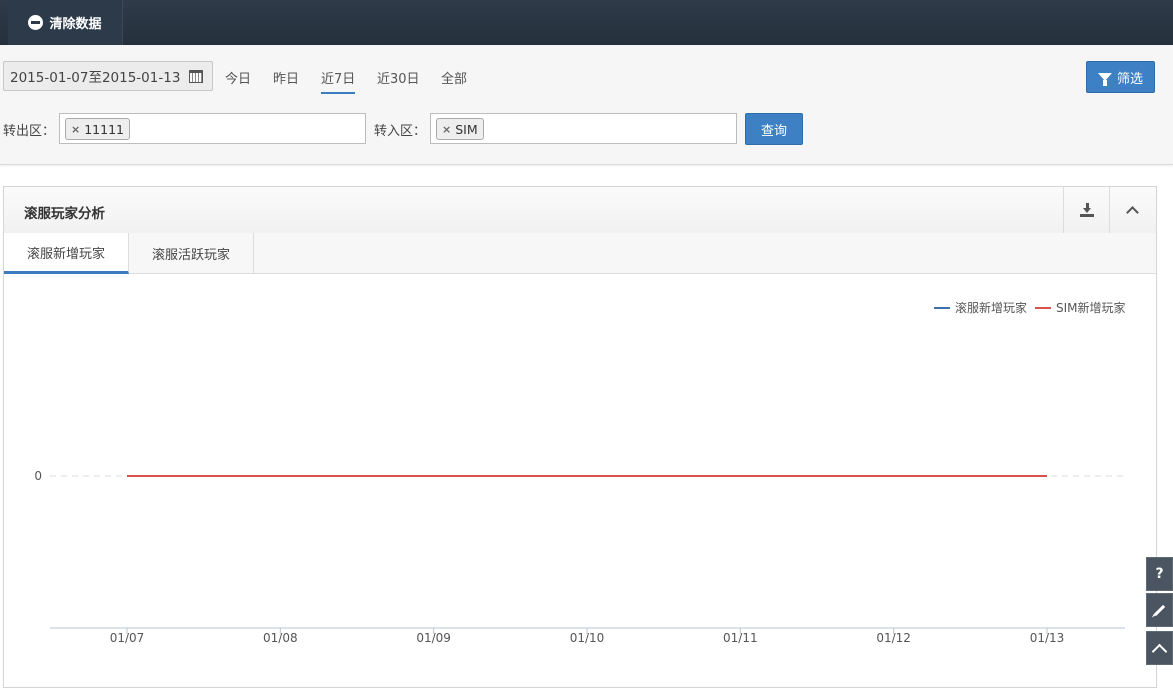  Describe the element at coordinates (991, 307) in the screenshot. I see `legend-label: 滚服新增玩家` at that location.